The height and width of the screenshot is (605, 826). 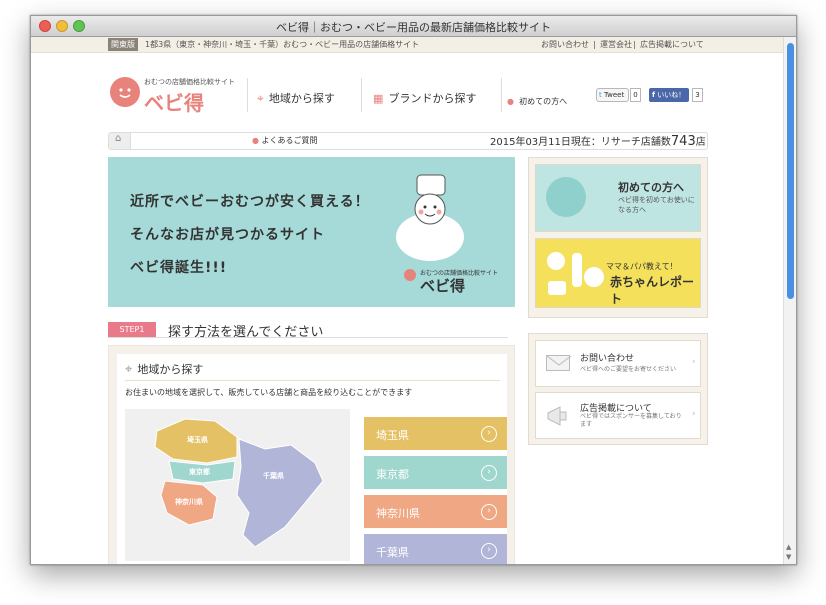 What do you see at coordinates (408, 141) in the screenshot?
I see `info-bar: ⌂ ● よくあるご質問 2015年03月11日現在：リサーチ店舗数743店` at bounding box center [408, 141].